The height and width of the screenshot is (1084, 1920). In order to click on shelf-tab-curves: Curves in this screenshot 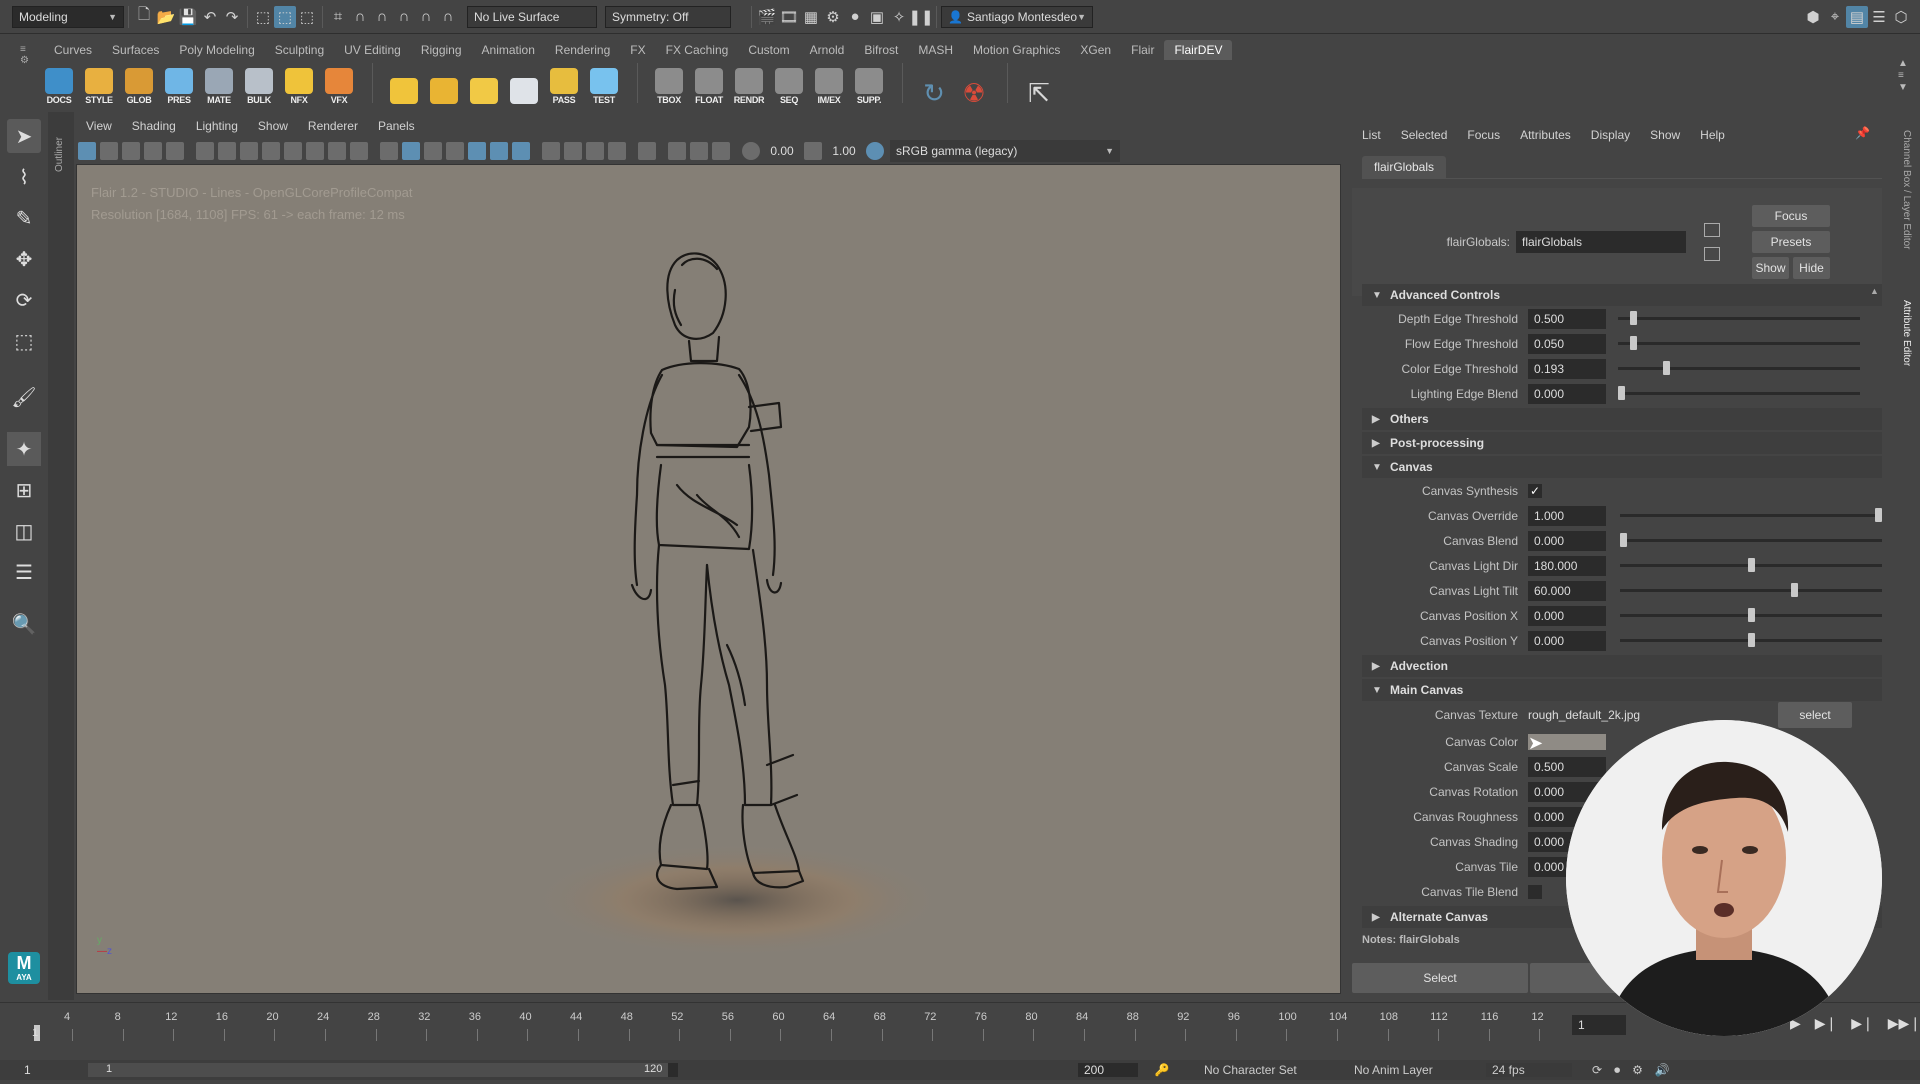, I will do `click(73, 50)`.